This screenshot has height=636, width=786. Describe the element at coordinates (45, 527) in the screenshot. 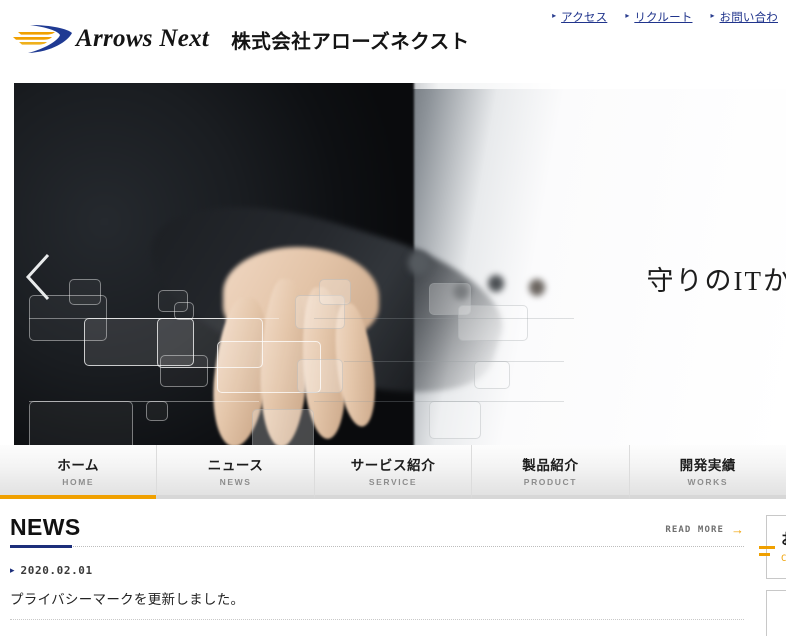

I see `page-title: NEWS` at that location.